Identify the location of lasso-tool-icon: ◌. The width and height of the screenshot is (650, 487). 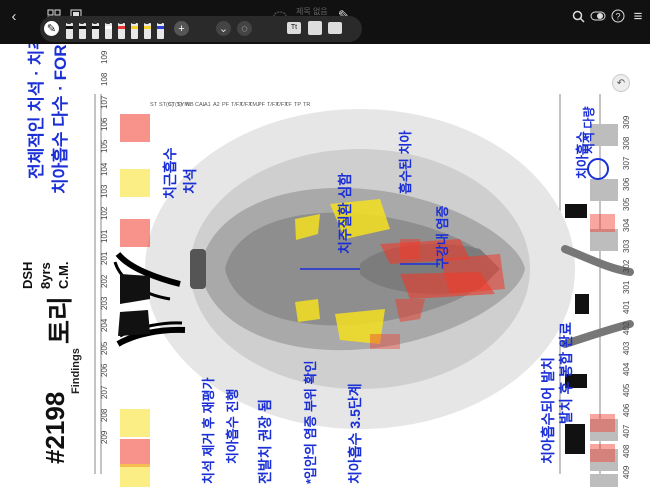
(244, 28).